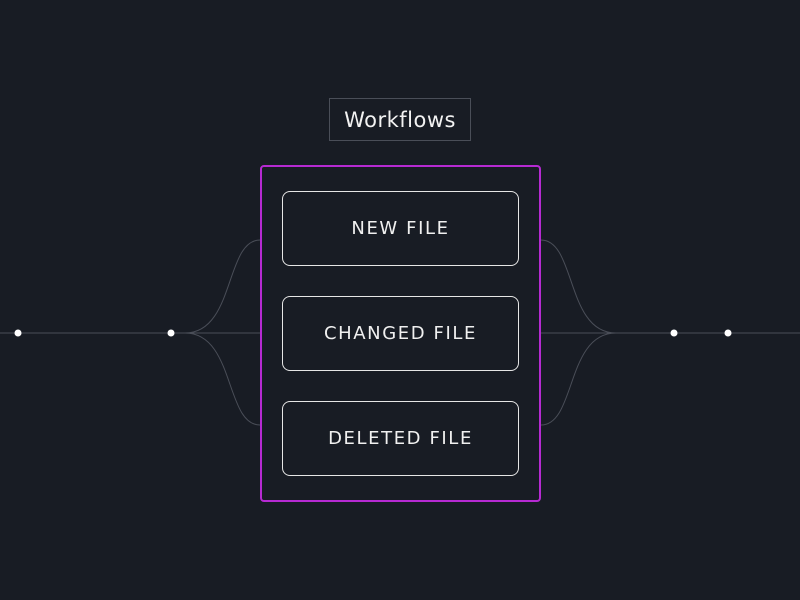 Image resolution: width=800 pixels, height=600 pixels. What do you see at coordinates (728, 333) in the screenshot?
I see `node-end` at bounding box center [728, 333].